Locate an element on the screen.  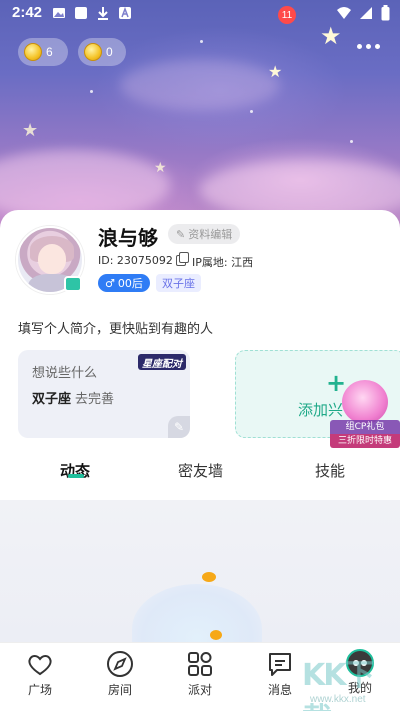
zodiac-match-card: 想说些什么 双子座 去完善 星座配对 ✎ is located at coordinates (104, 394).